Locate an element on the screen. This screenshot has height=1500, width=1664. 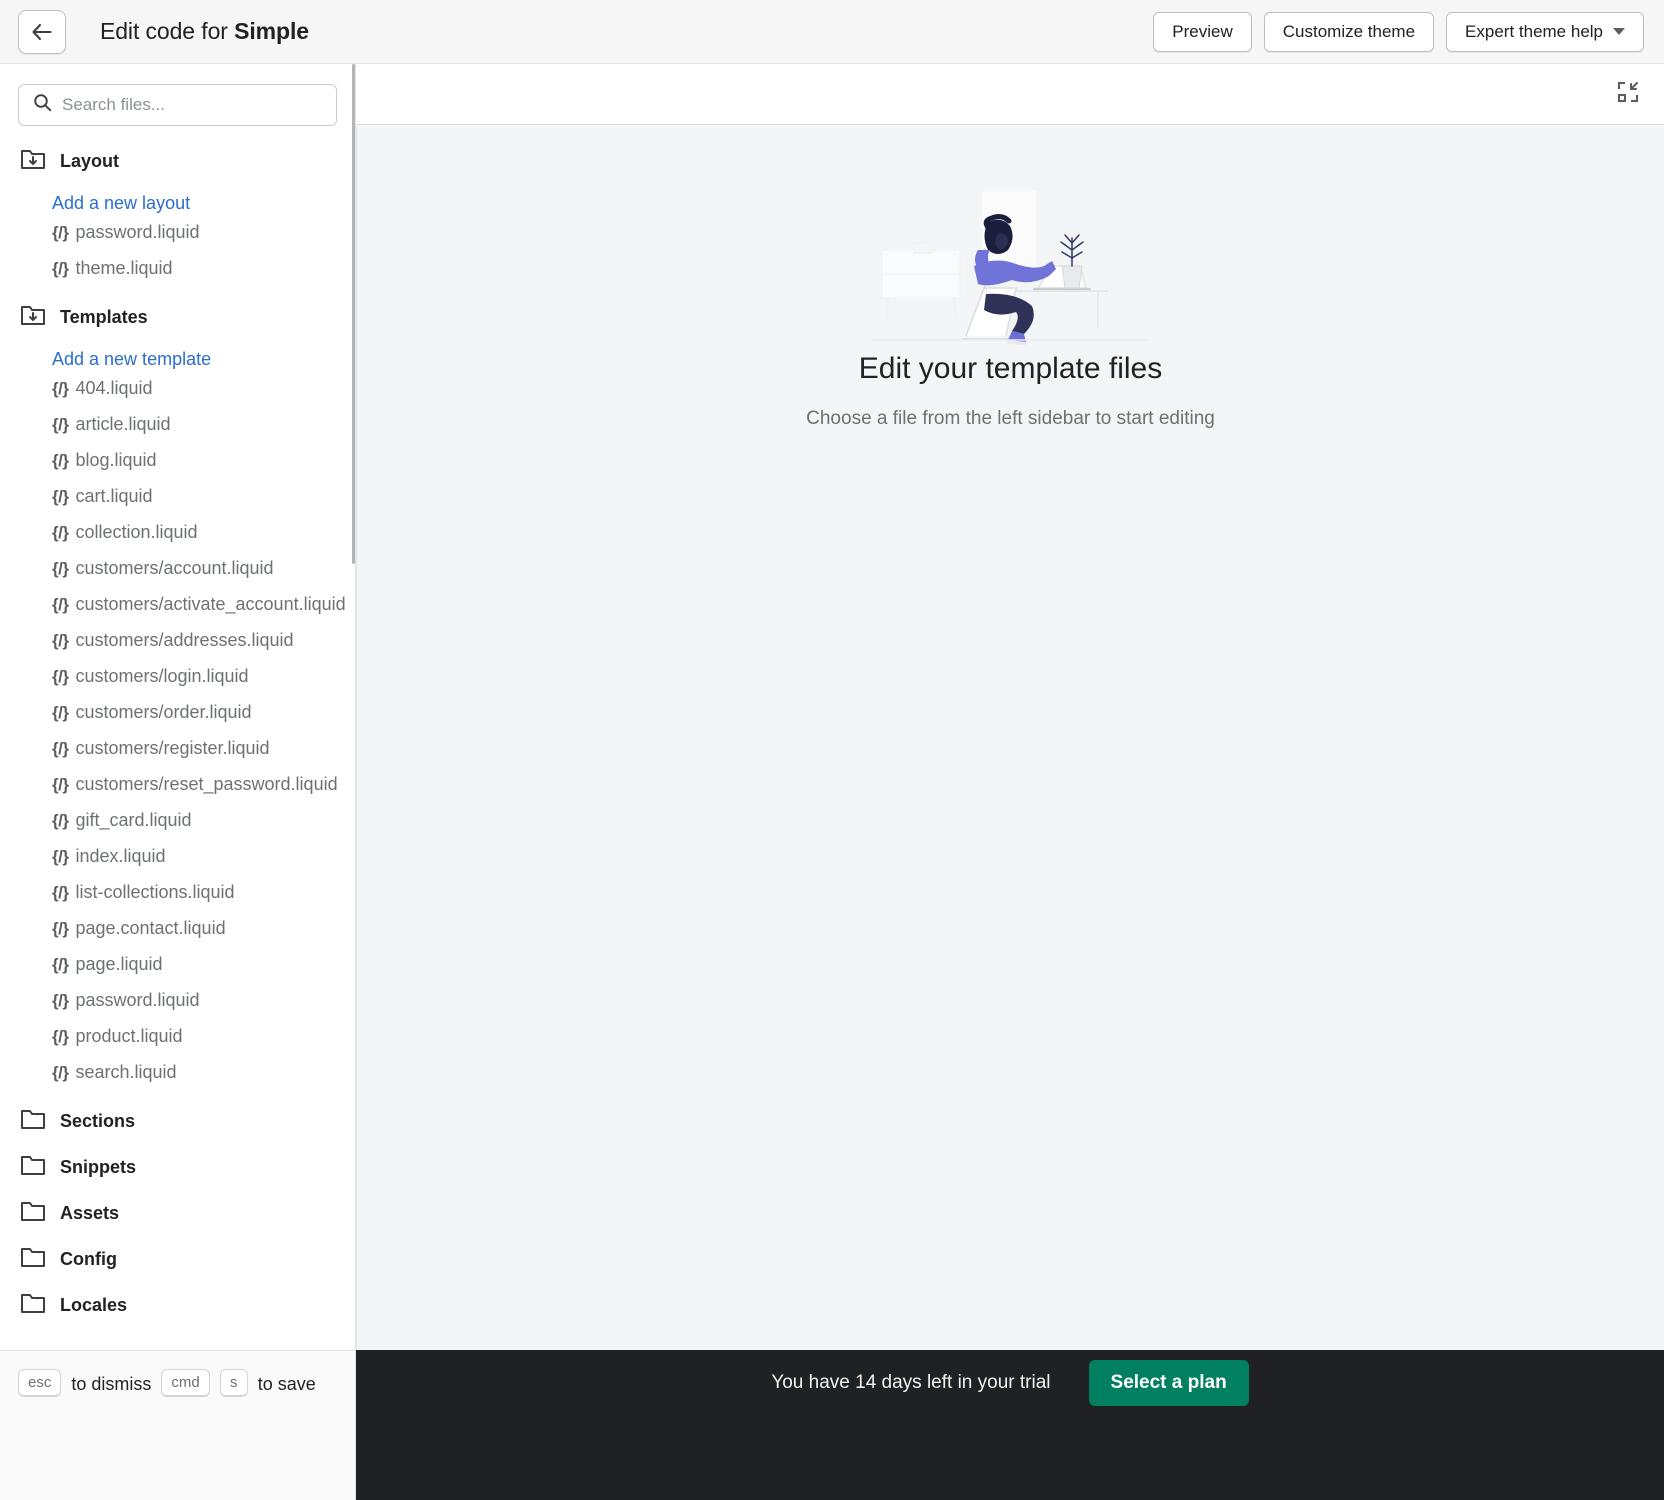
file-row: {/} customers/addresses.liquid is located at coordinates (177, 648).